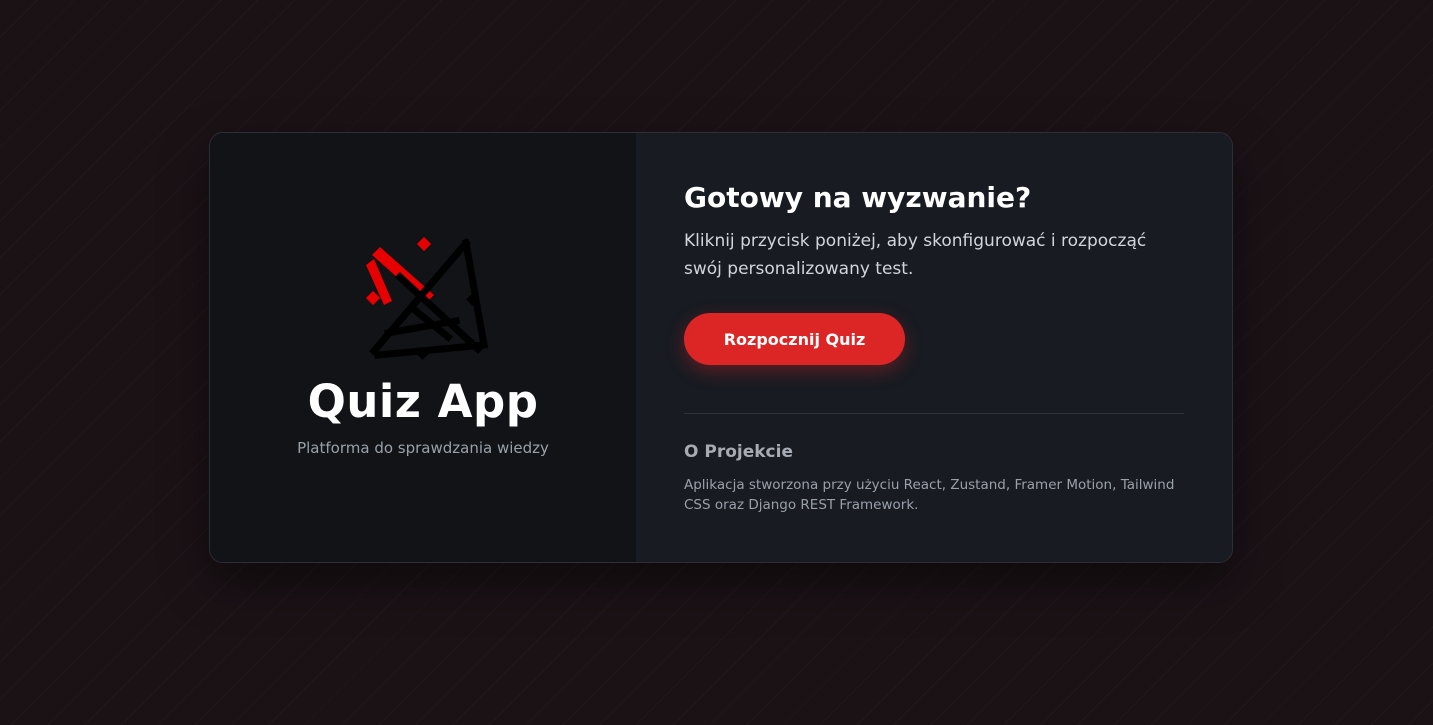  What do you see at coordinates (427, 298) in the screenshot?
I see `crossed-swords-icon` at bounding box center [427, 298].